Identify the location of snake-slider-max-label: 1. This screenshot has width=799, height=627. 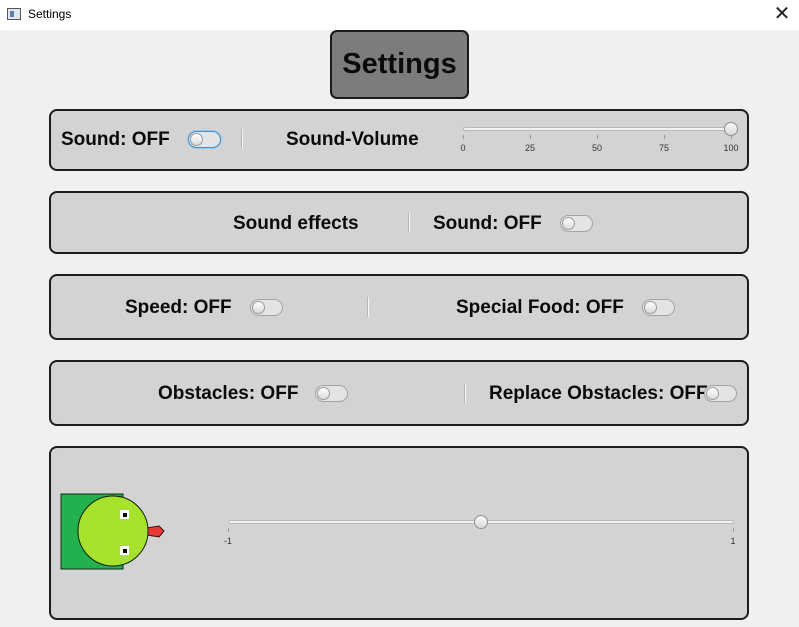
(733, 541).